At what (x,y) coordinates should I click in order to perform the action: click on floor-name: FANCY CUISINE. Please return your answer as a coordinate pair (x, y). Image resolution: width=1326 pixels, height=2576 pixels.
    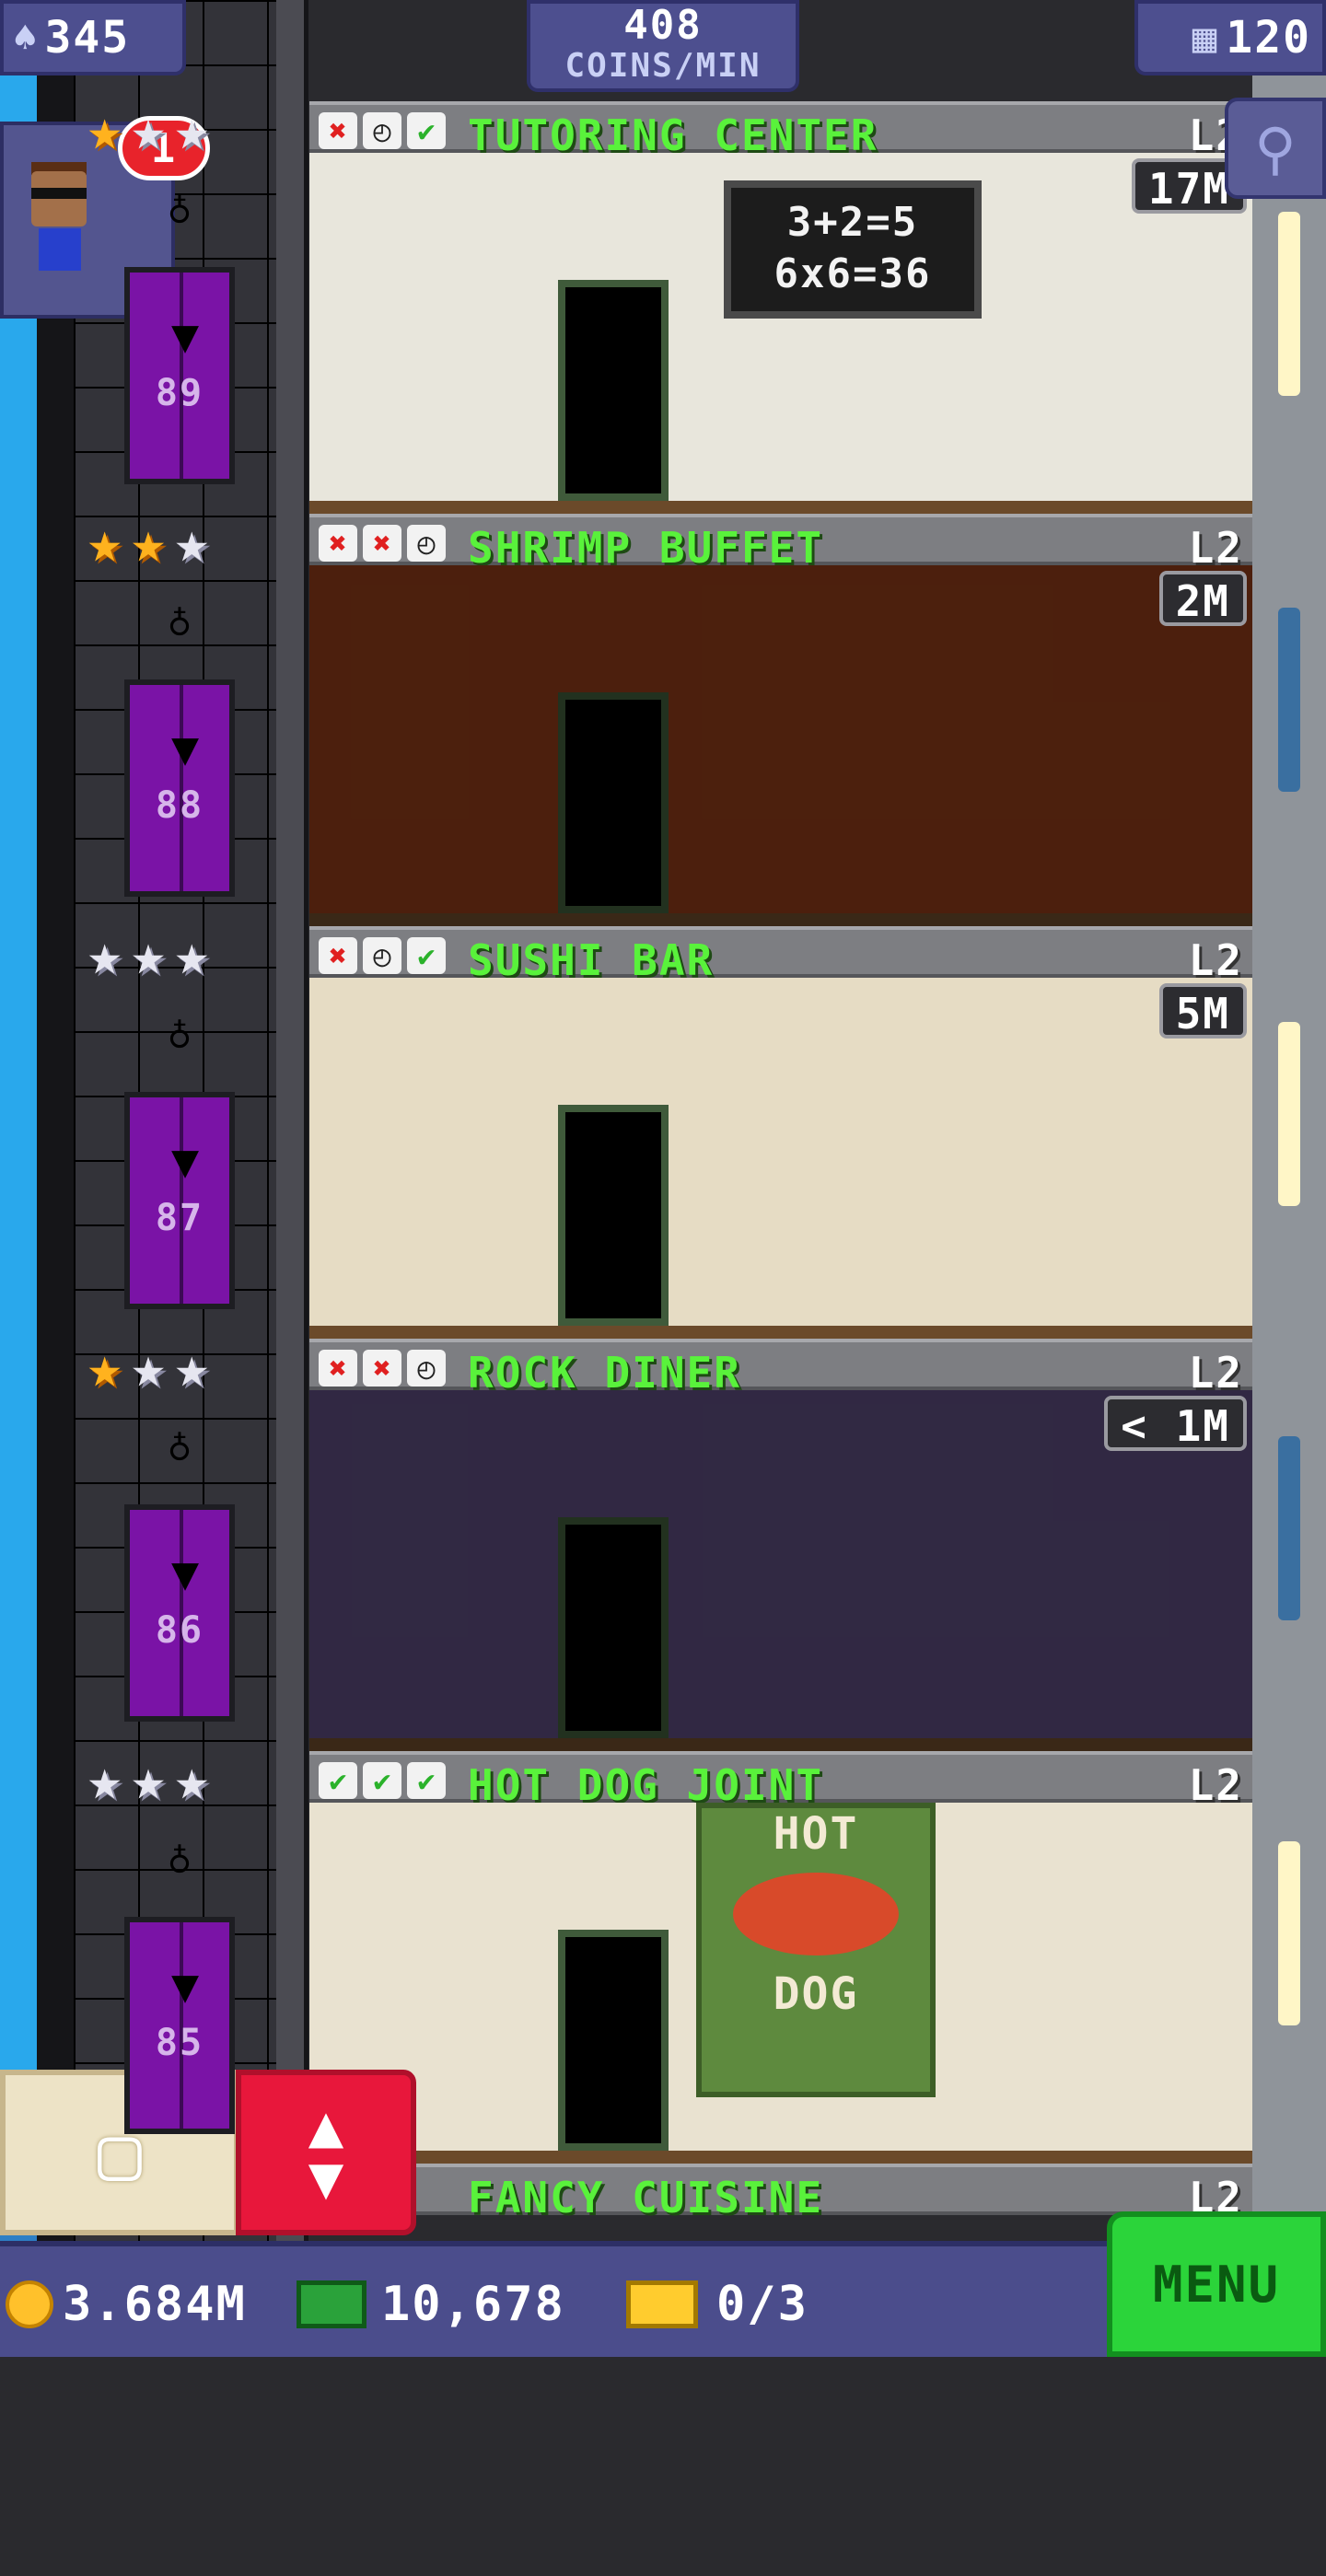
    Looking at the image, I should click on (646, 2197).